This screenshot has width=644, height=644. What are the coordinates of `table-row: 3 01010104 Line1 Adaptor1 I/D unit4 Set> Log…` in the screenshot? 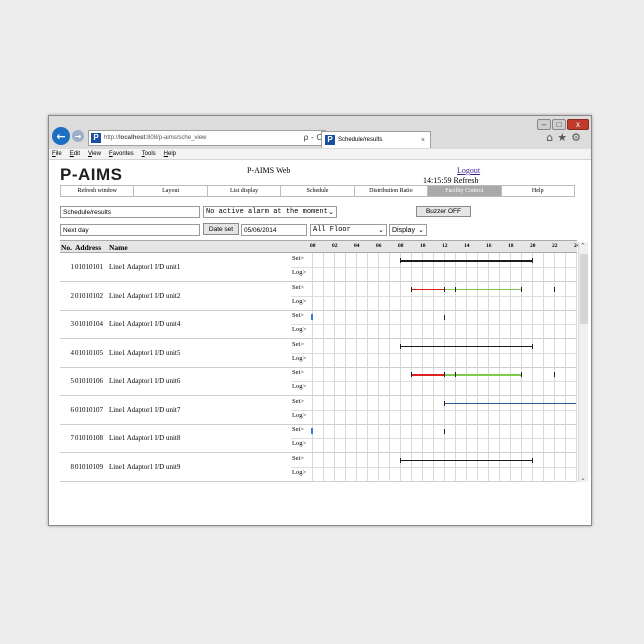 It's located at (318, 324).